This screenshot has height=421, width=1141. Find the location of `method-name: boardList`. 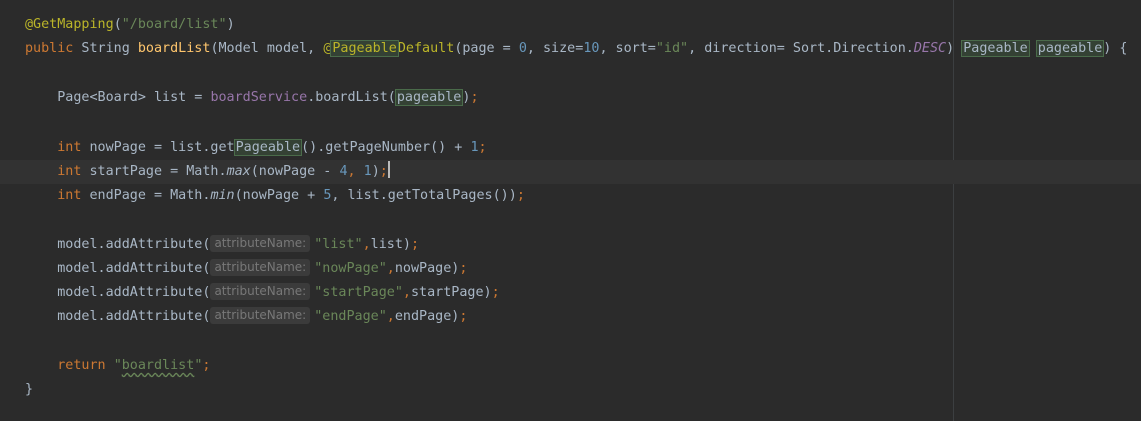

method-name: boardList is located at coordinates (174, 48).